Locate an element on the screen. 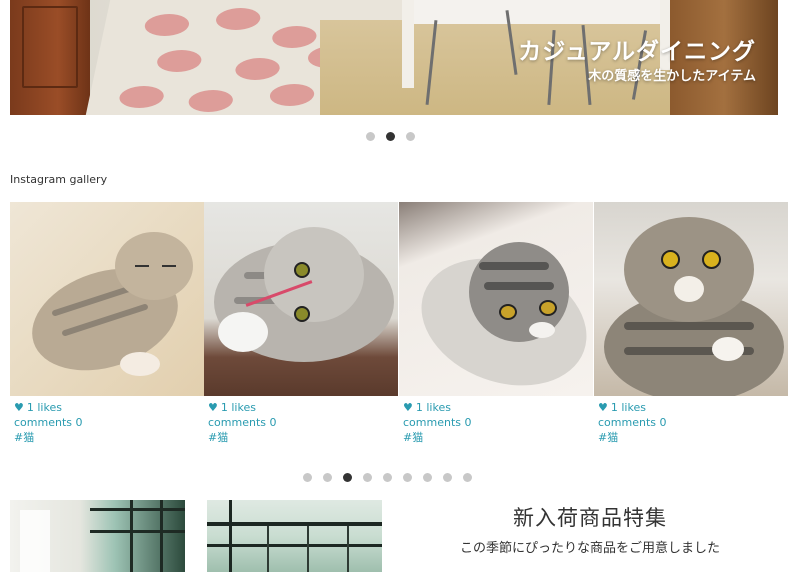 The image size is (798, 572). hero-pager is located at coordinates (390, 136).